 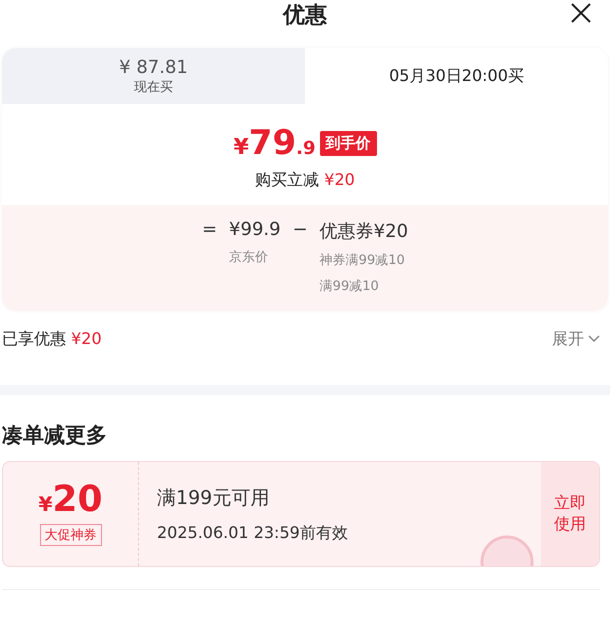 What do you see at coordinates (255, 229) in the screenshot?
I see `base-price: ¥99.9` at bounding box center [255, 229].